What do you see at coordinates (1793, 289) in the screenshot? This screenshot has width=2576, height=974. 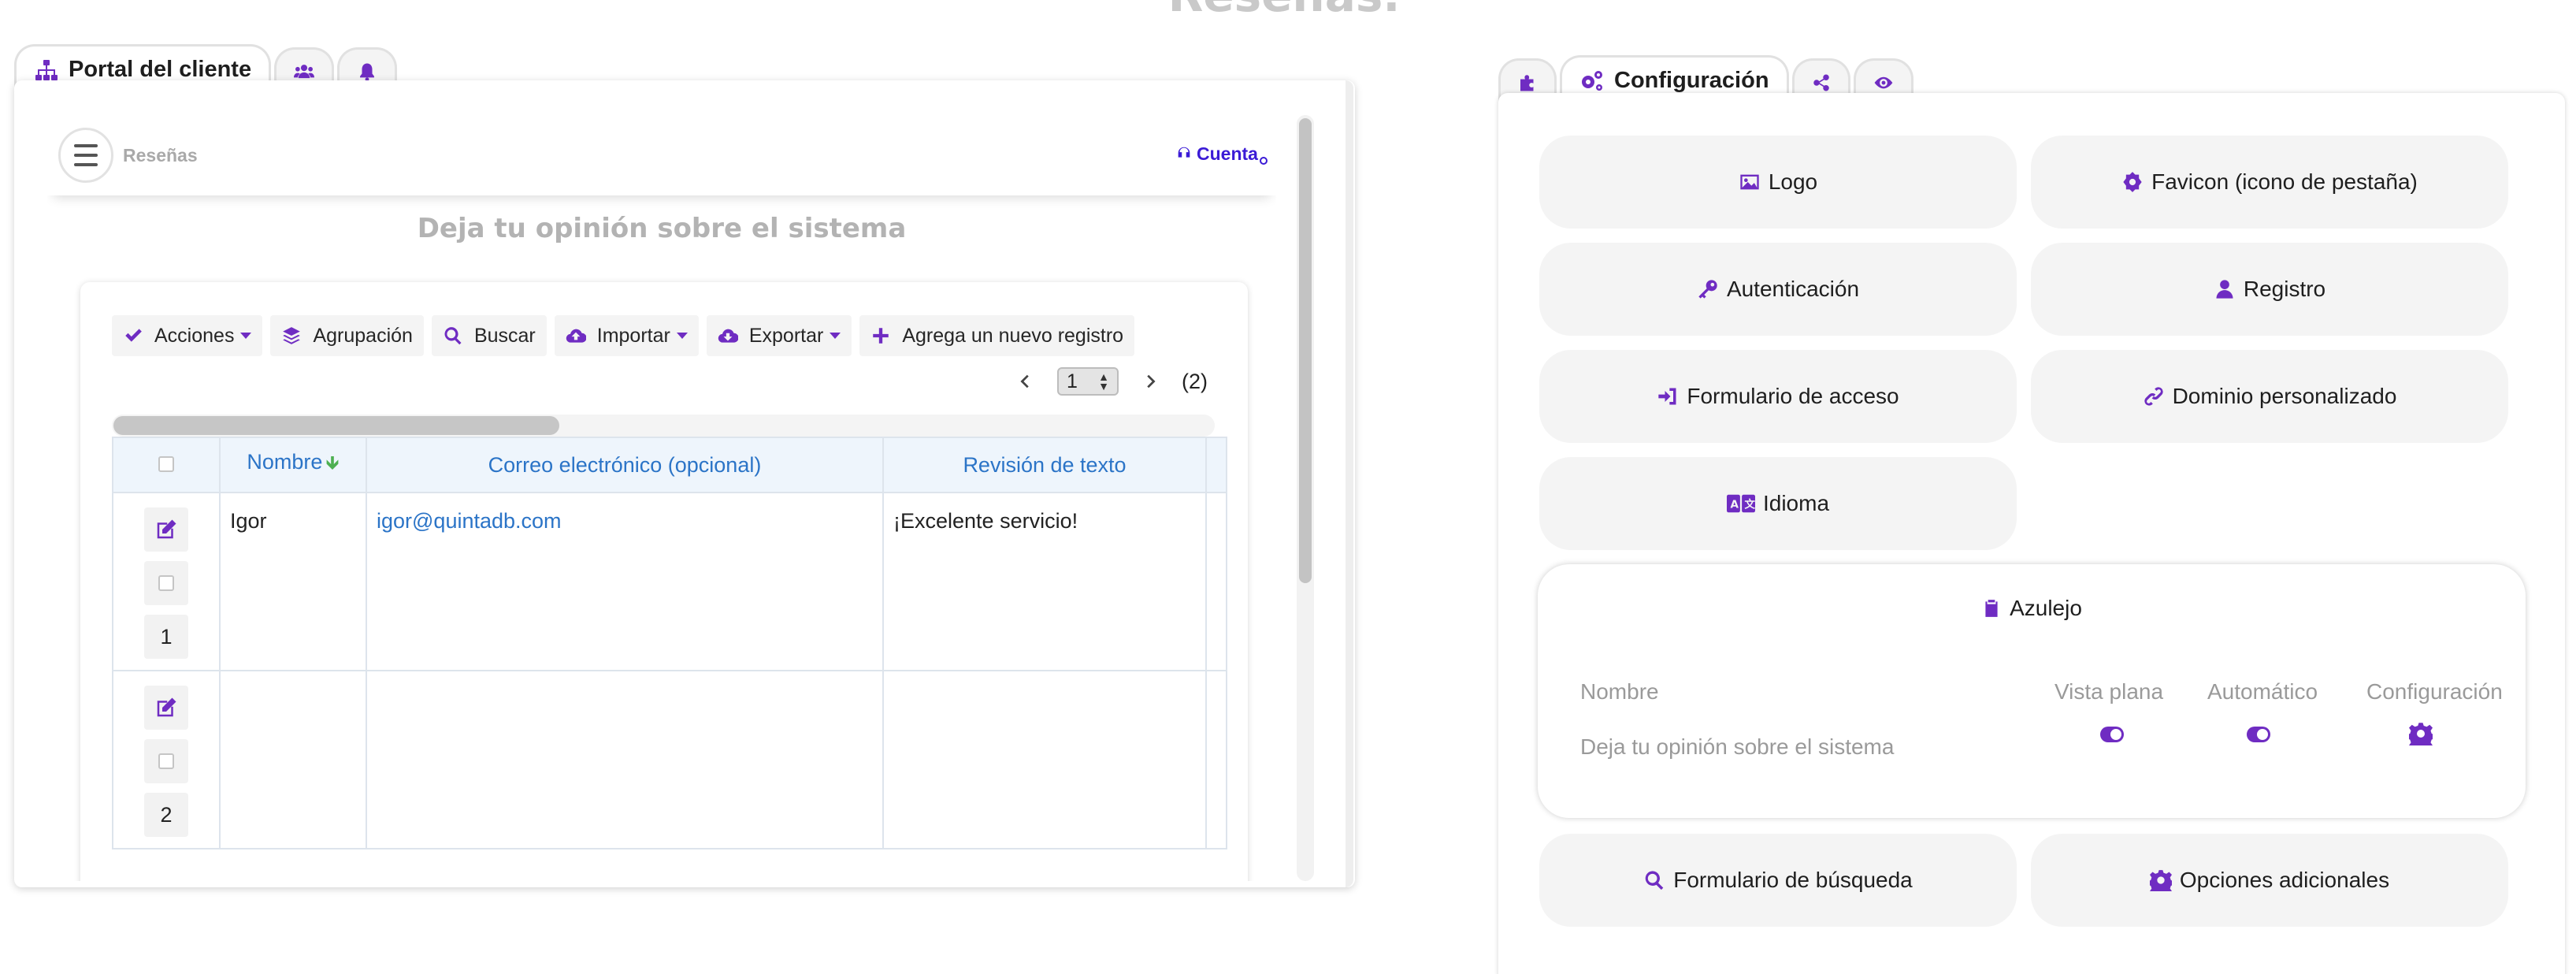 I see `authentication-label: Autenticación` at bounding box center [1793, 289].